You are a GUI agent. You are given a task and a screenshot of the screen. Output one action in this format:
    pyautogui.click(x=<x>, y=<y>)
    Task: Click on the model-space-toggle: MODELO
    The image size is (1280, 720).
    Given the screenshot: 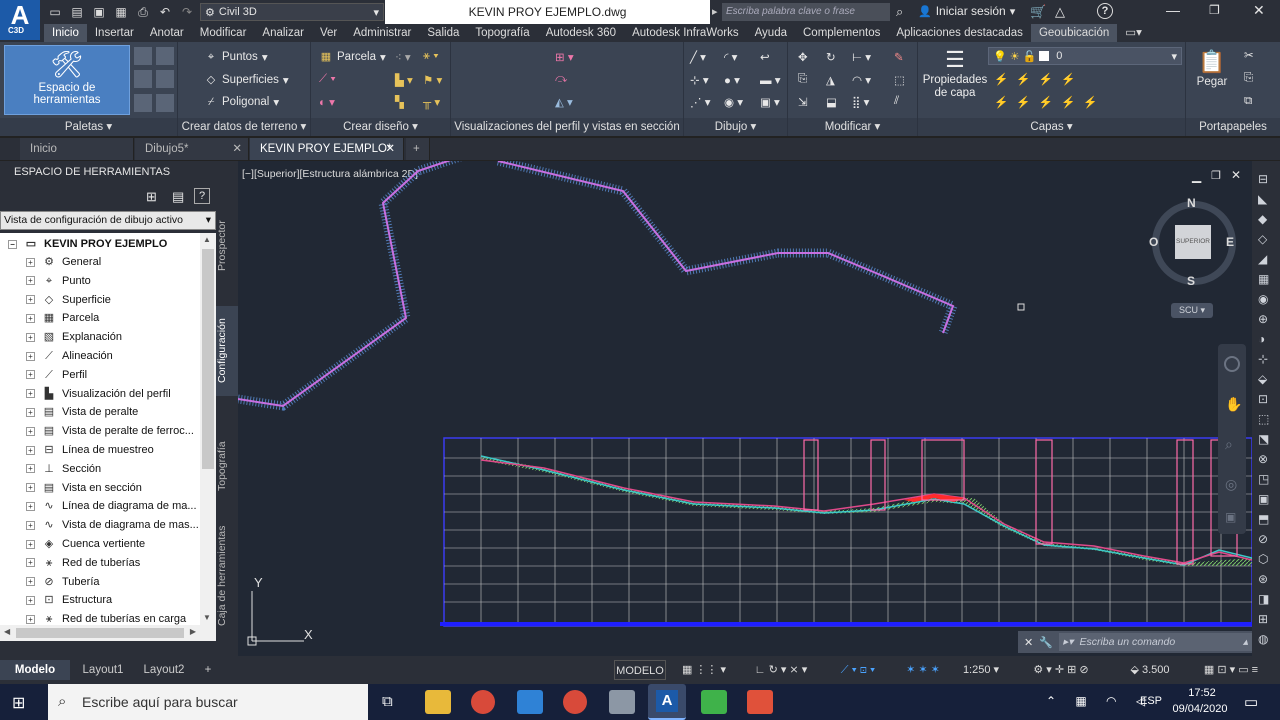 What is the action you would take?
    pyautogui.click(x=640, y=670)
    